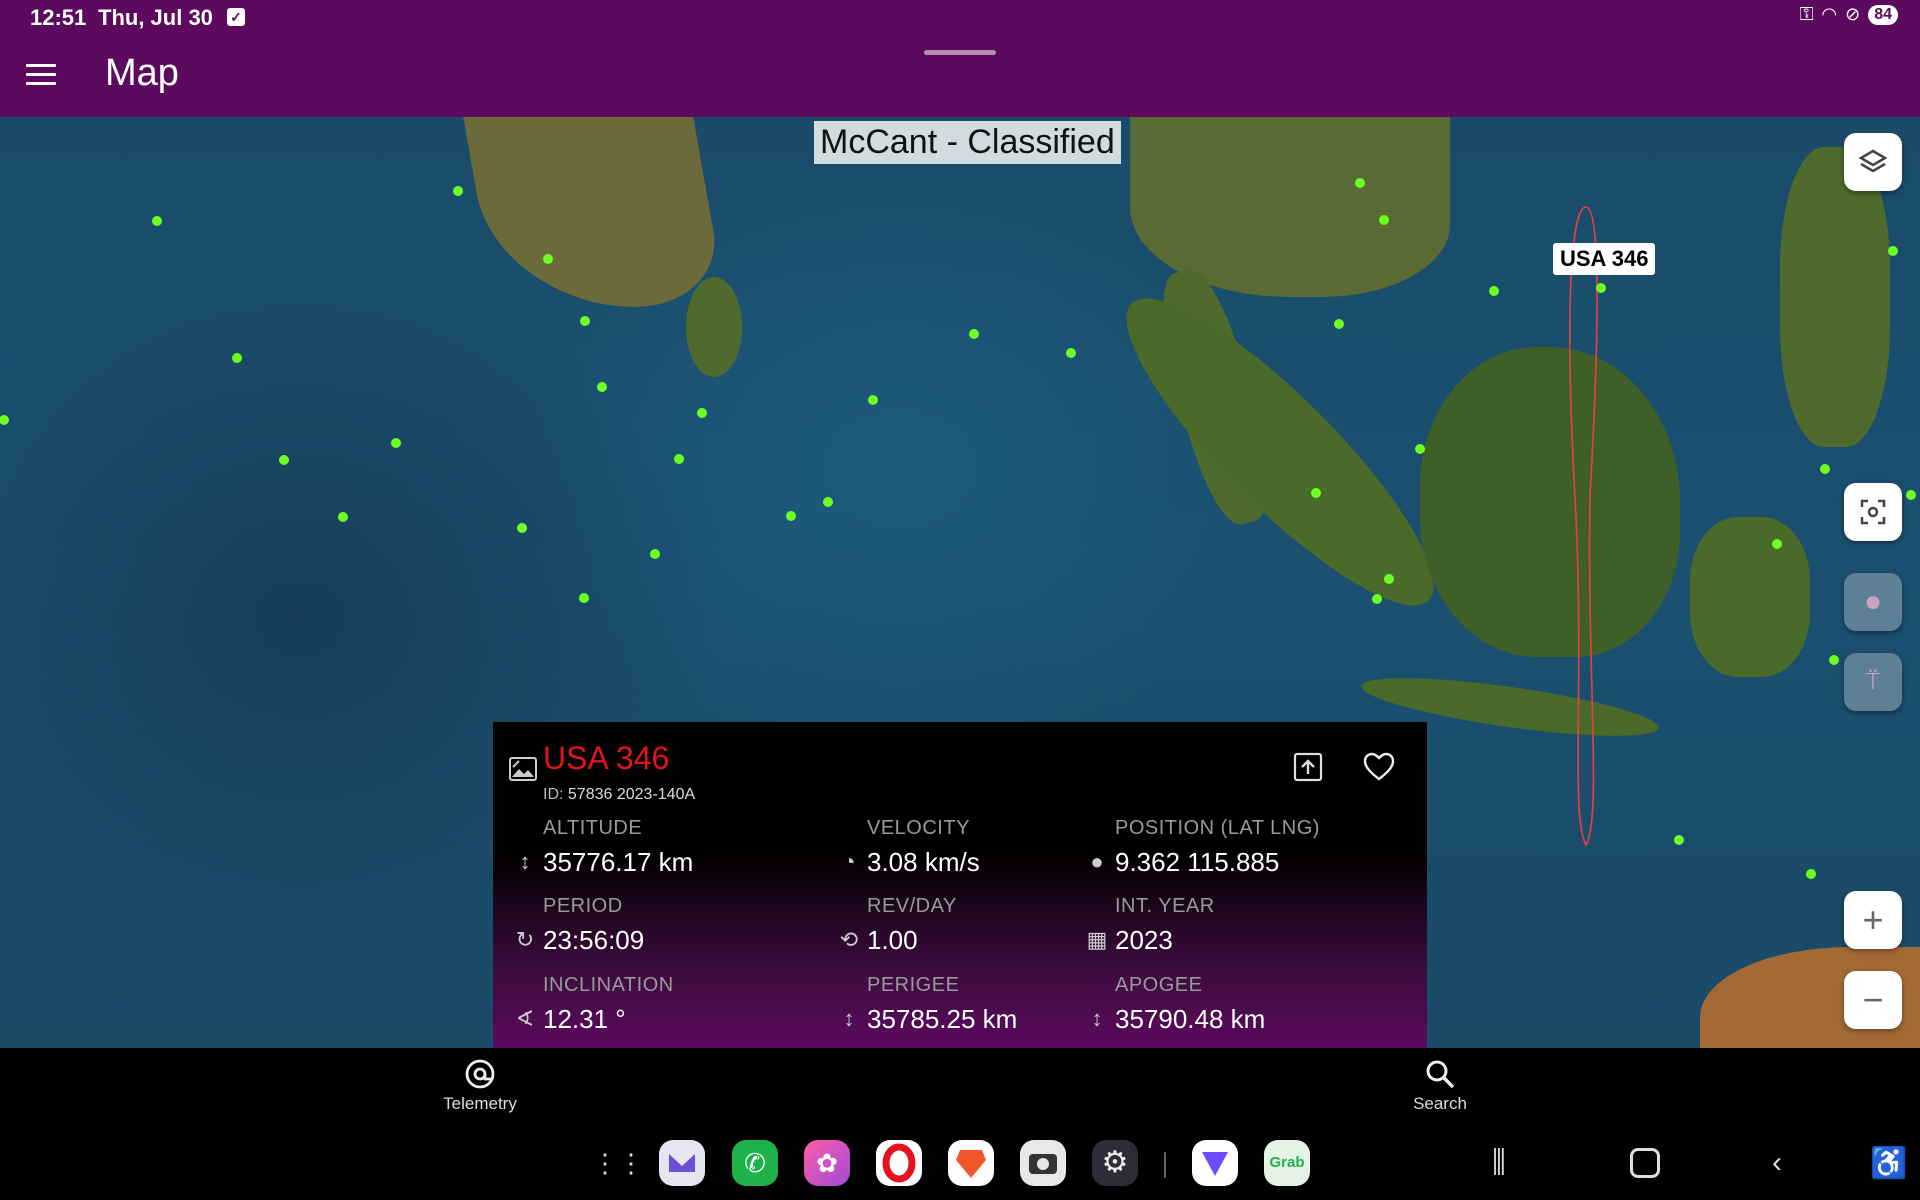  Describe the element at coordinates (1853, 14) in the screenshot. I see `do-not-disturb-icon: ⊘` at that location.